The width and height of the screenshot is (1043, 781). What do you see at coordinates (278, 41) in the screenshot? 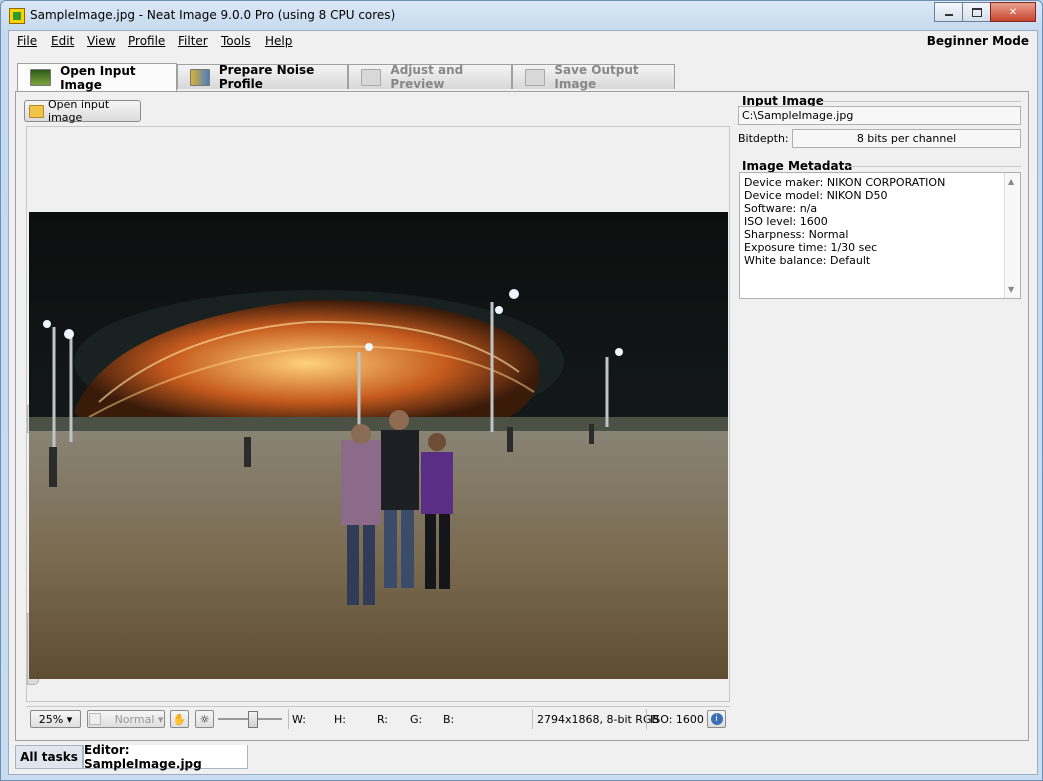
I see `menu-help: Help` at bounding box center [278, 41].